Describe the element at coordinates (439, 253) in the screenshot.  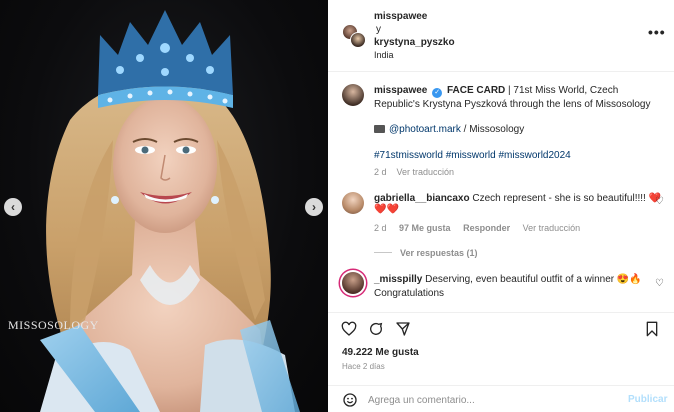
I see `view-replies-label: Ver respuestas (1)` at that location.